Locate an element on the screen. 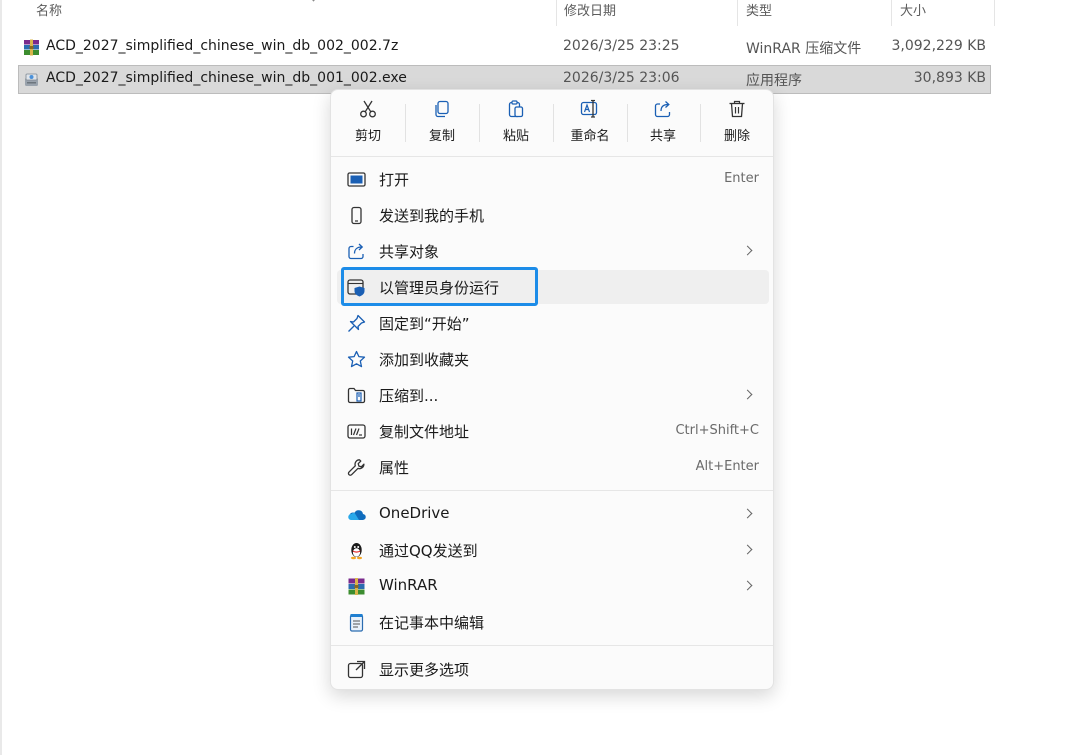 This screenshot has height=755, width=1080. delete-icon is located at coordinates (737, 109).